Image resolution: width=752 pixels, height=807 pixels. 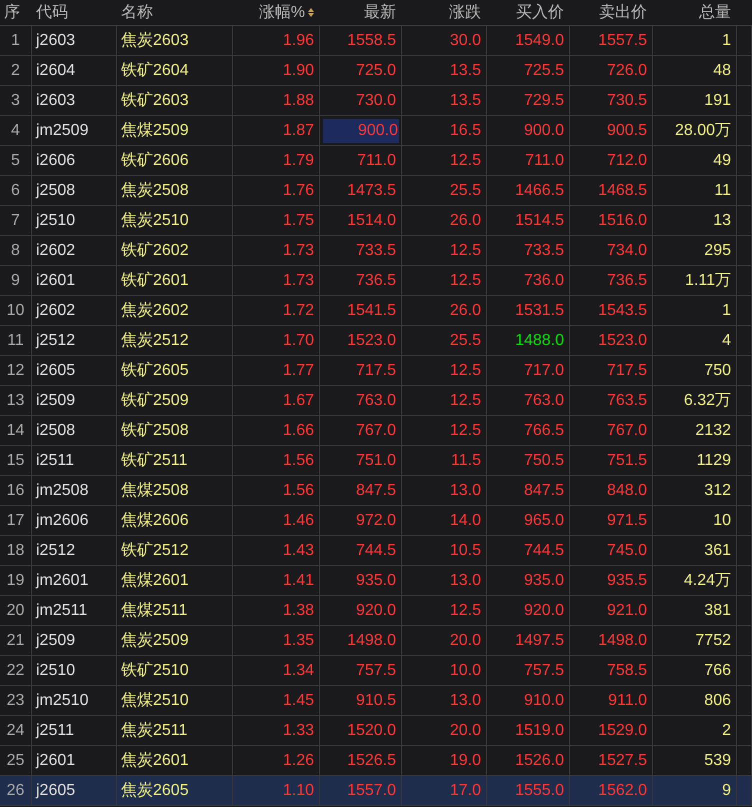 I want to click on table-row: 4 jm2509 焦煤2509 1.87 900.0 16.5 900.0 900.5 28.00万, so click(x=376, y=131).